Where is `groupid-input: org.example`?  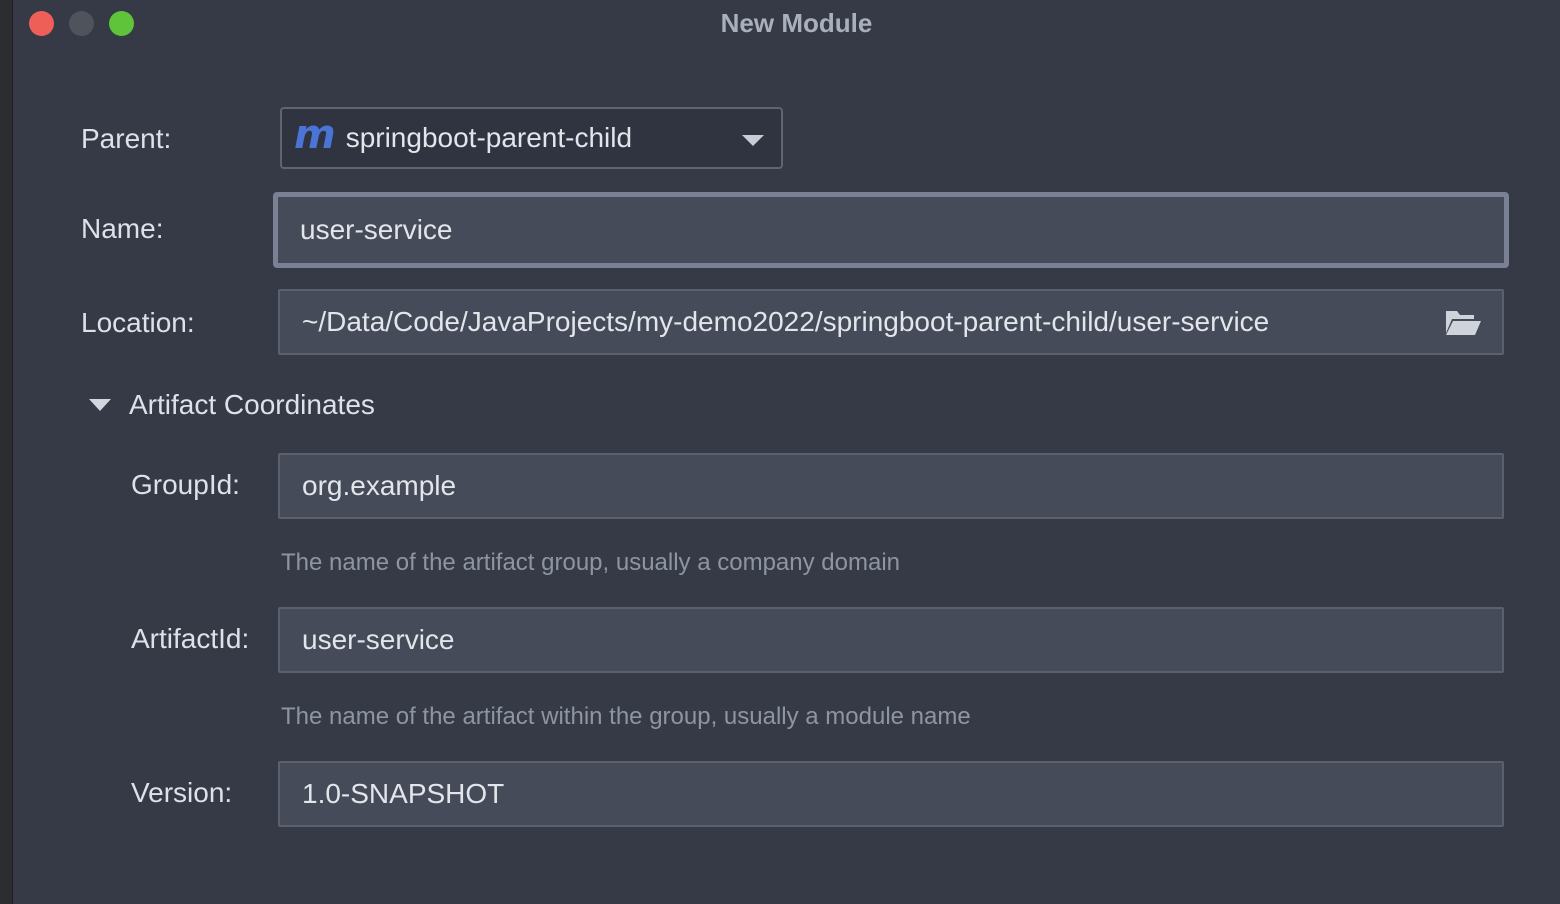 groupid-input: org.example is located at coordinates (891, 486).